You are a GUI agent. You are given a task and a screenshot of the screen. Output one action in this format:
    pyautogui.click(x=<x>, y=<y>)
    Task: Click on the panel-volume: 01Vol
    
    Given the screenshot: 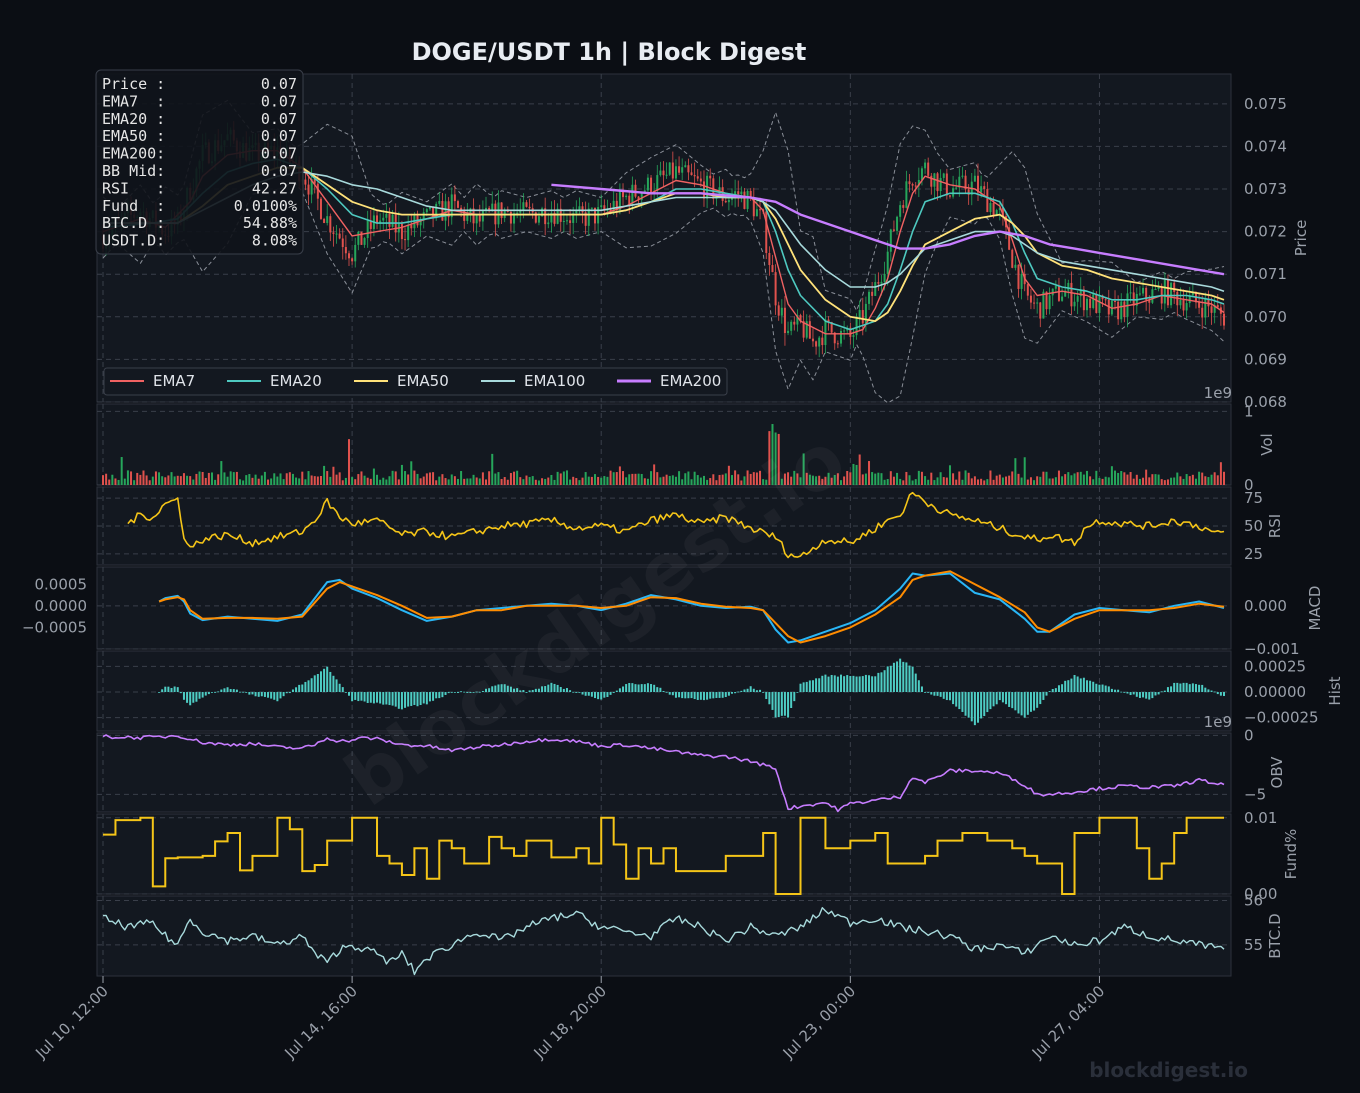 What is the action you would take?
    pyautogui.click(x=686, y=448)
    